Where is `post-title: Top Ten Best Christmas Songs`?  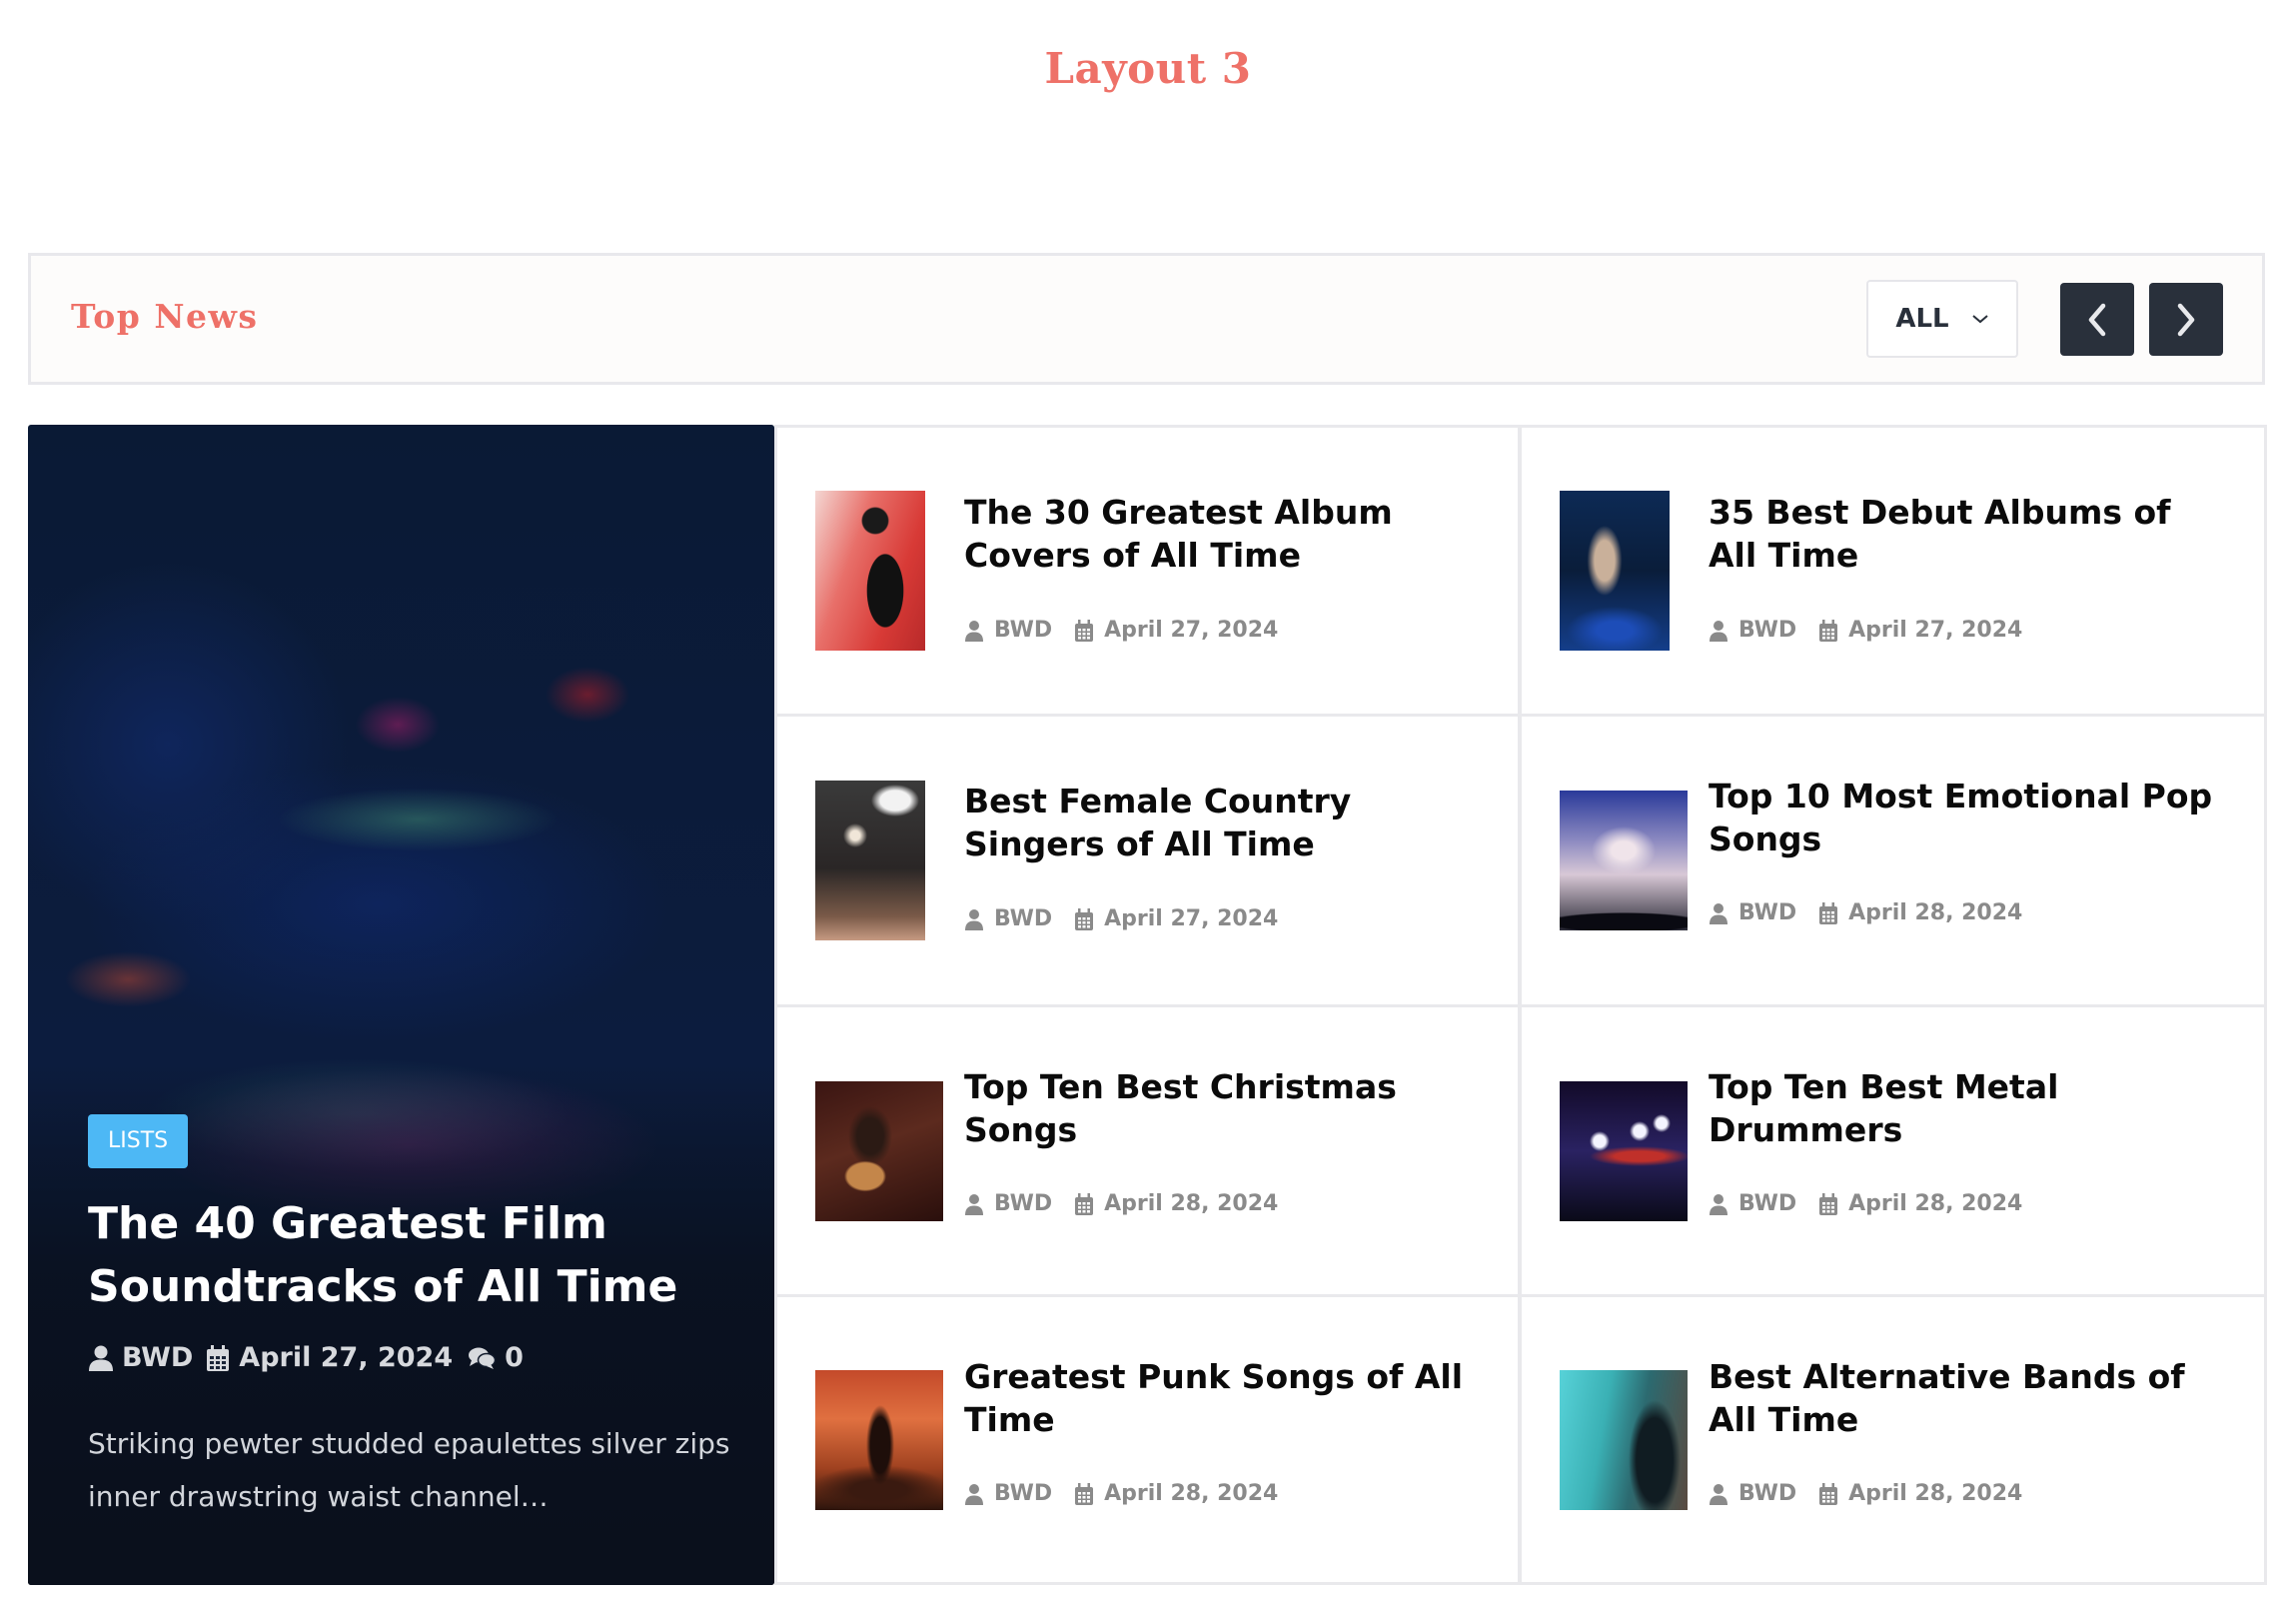 post-title: Top Ten Best Christmas Songs is located at coordinates (1224, 1108).